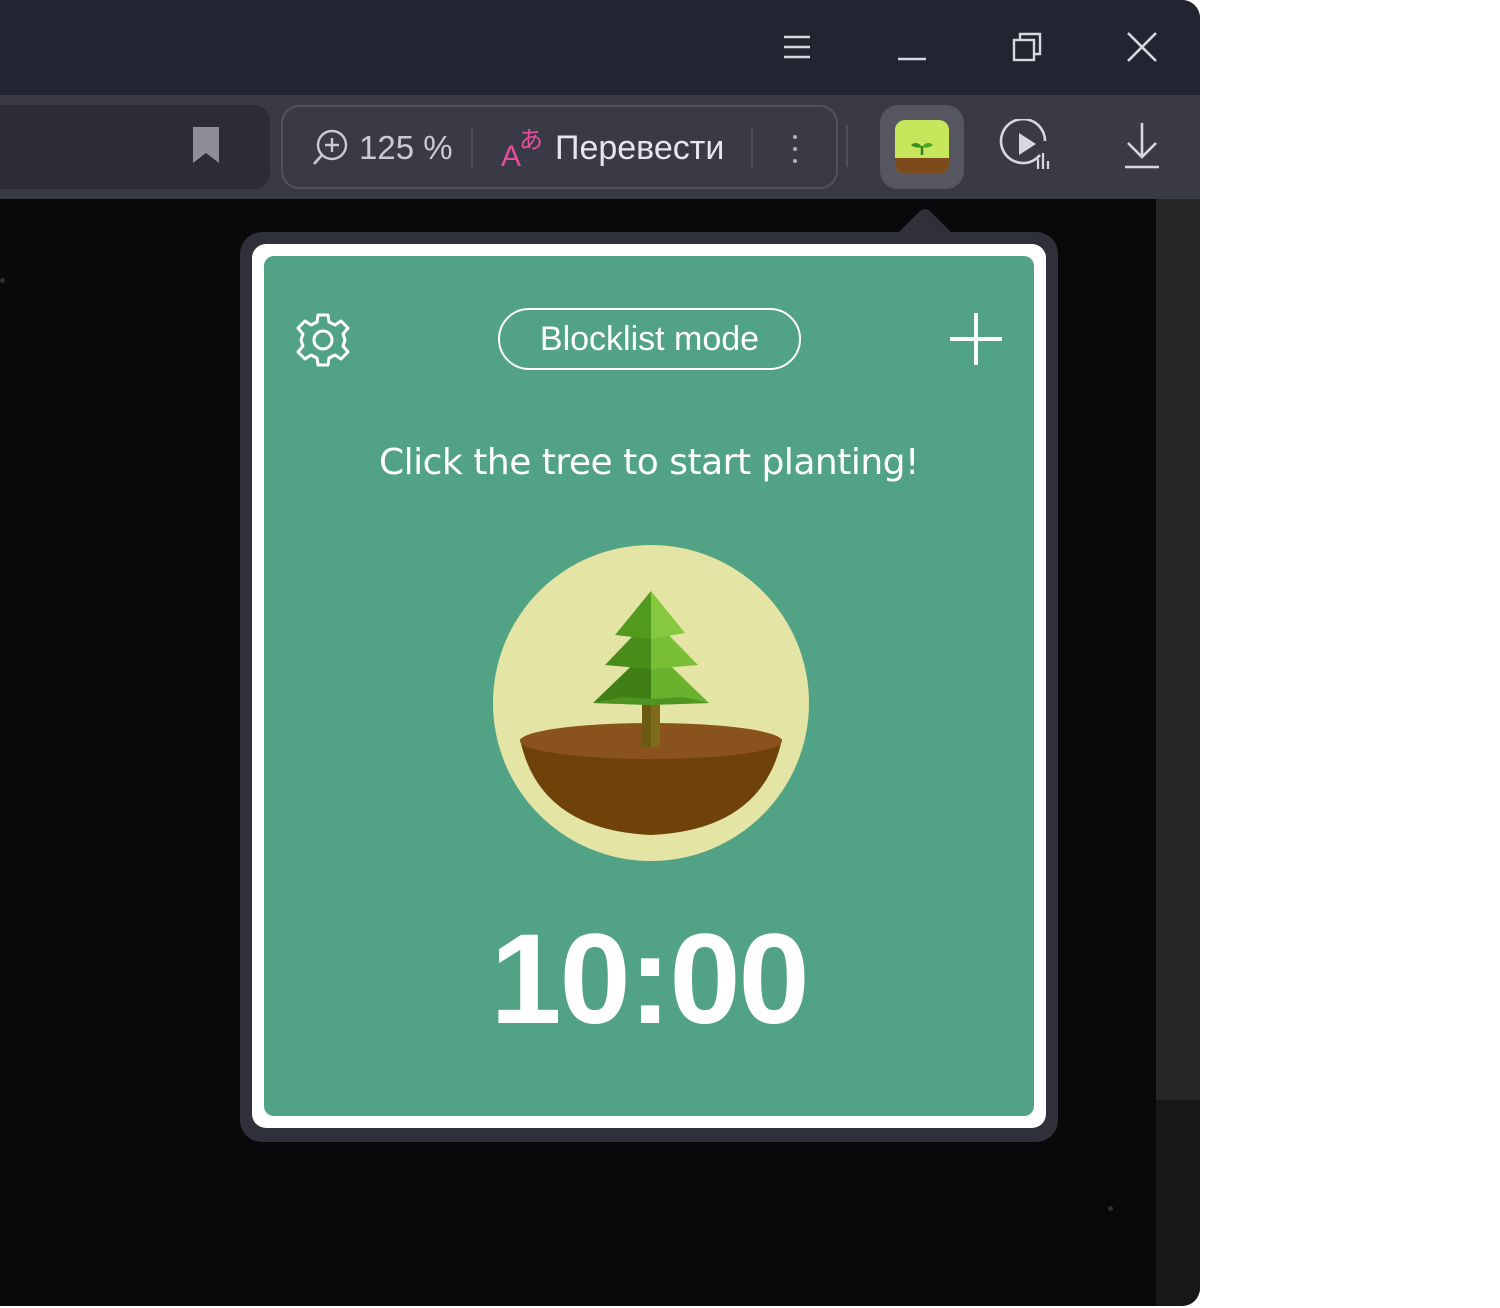 The image size is (1500, 1308). I want to click on zoom-indicator: 125 %, so click(382, 148).